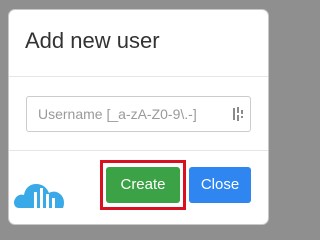  What do you see at coordinates (39, 196) in the screenshot?
I see `cloud-logo-icon` at bounding box center [39, 196].